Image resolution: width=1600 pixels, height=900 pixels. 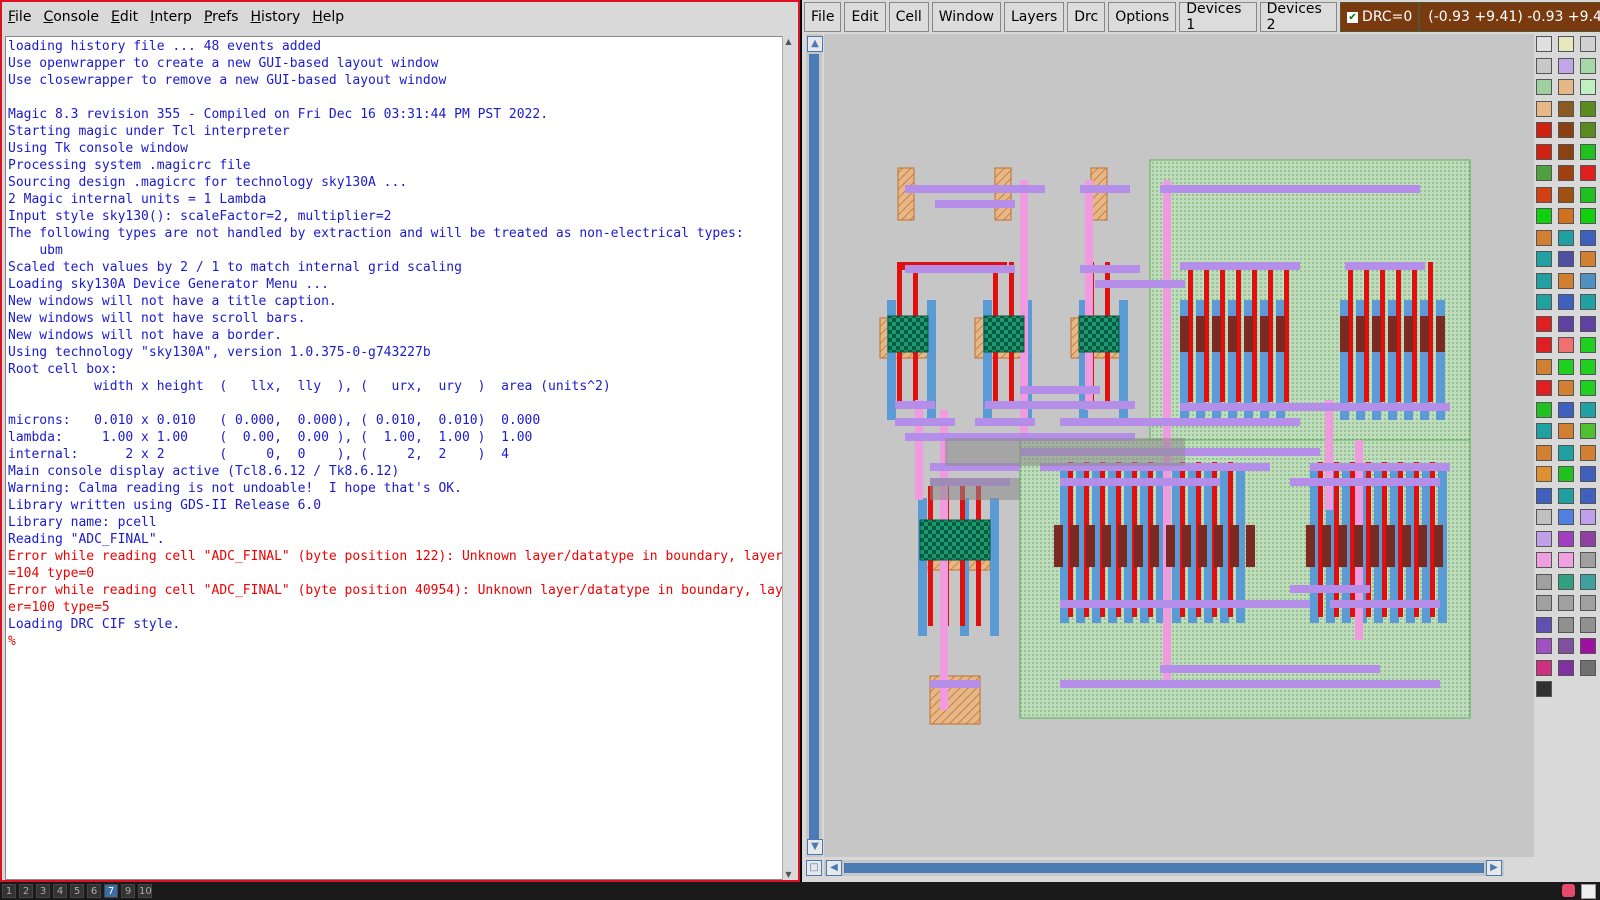 I want to click on menu-console: Console, so click(x=71, y=17).